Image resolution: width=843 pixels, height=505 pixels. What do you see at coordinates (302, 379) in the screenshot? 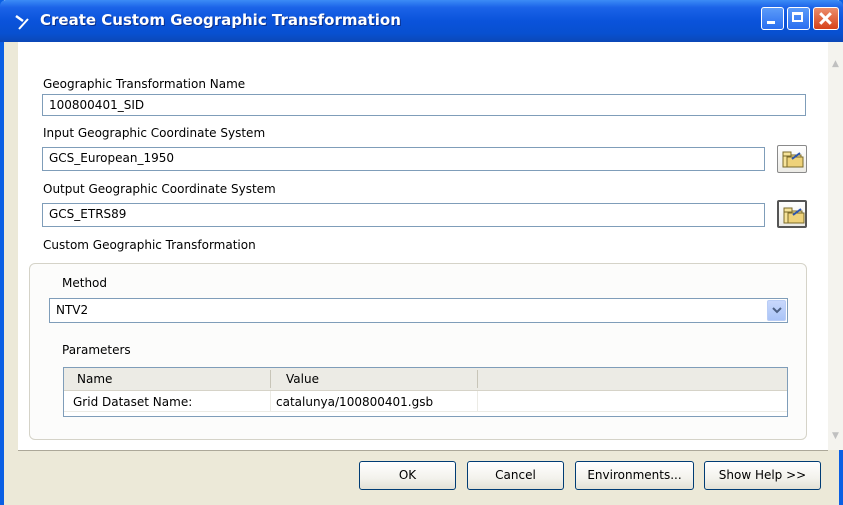
I see `column-header-value: Value` at bounding box center [302, 379].